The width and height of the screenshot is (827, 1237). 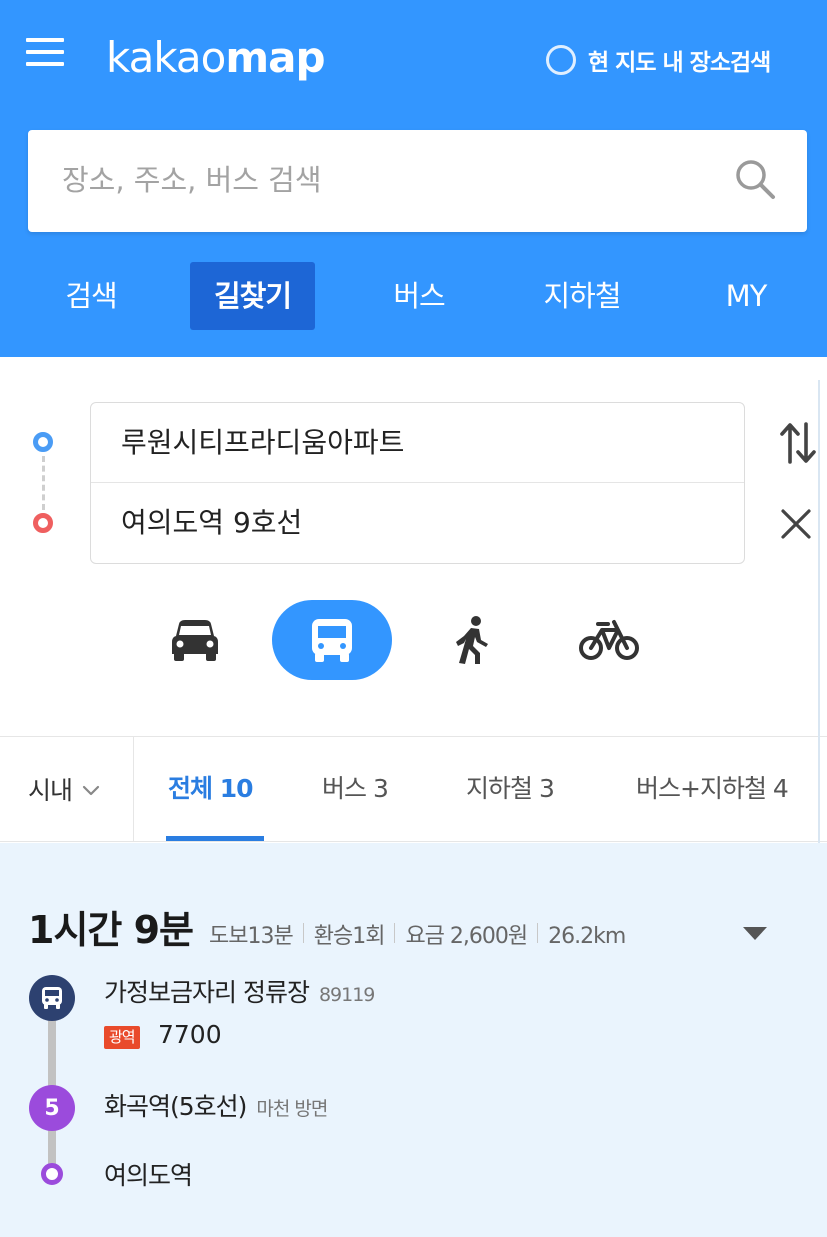 What do you see at coordinates (210, 789) in the screenshot?
I see `filter-tab-all: 전체 10` at bounding box center [210, 789].